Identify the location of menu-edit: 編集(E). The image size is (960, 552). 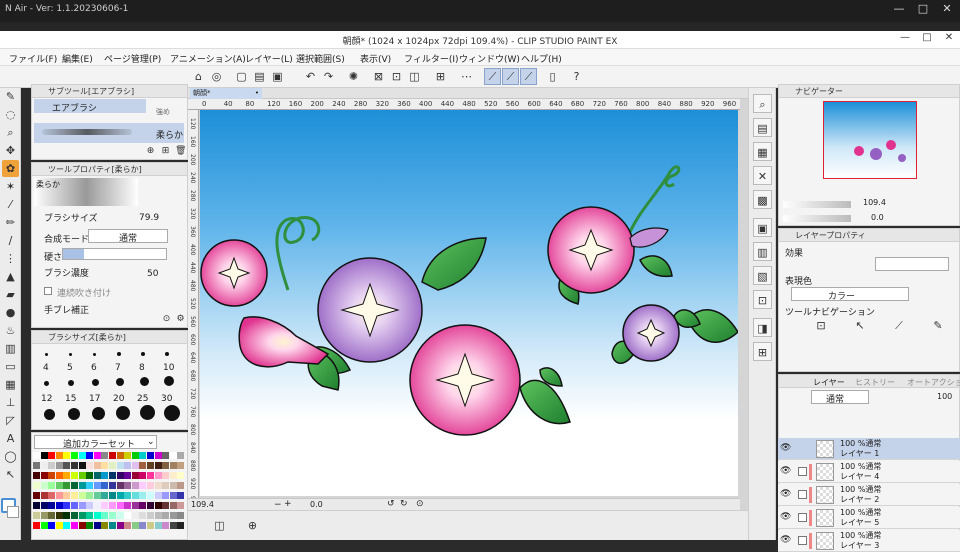
(77, 58).